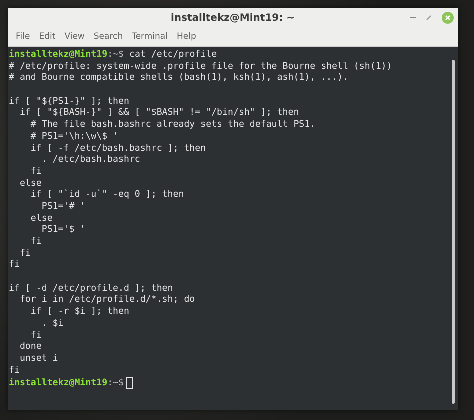  Describe the element at coordinates (173, 126) in the screenshot. I see `output-line: # The file bash.bashrc already sets the default PS1.` at that location.